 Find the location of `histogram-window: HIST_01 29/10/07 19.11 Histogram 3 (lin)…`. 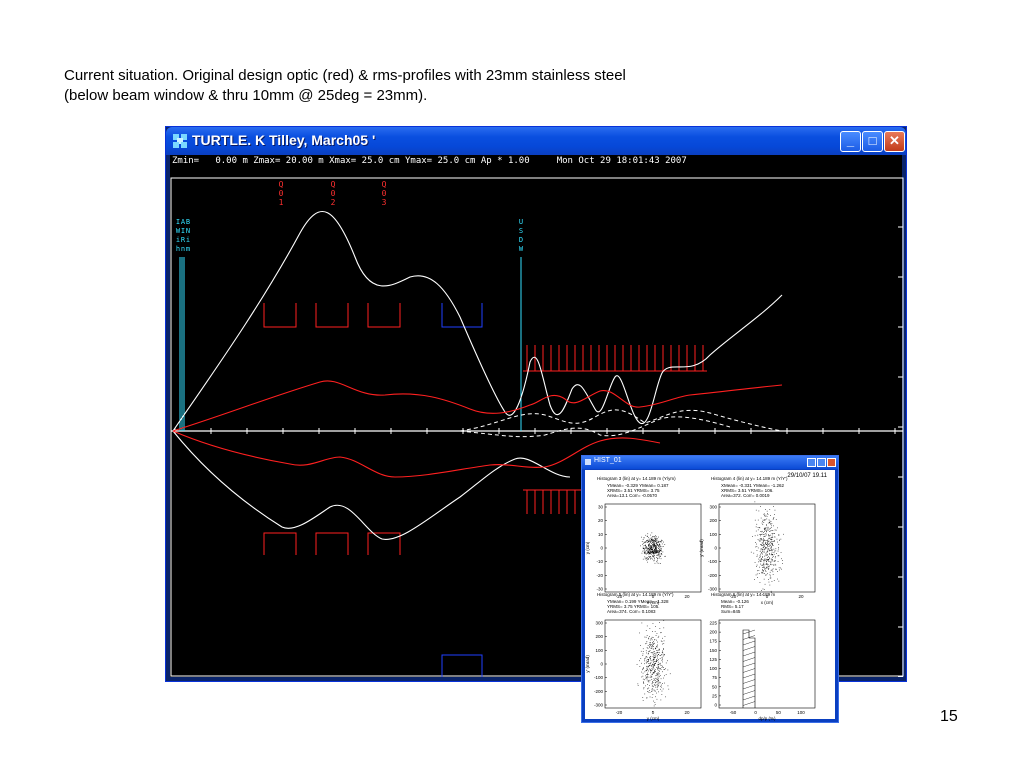

histogram-window: HIST_01 29/10/07 19.11 Histogram 3 (lin)… is located at coordinates (710, 589).